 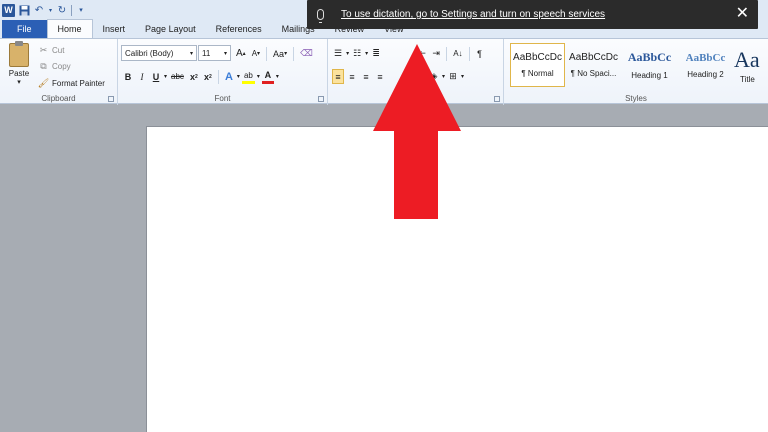 What do you see at coordinates (208, 76) in the screenshot?
I see `superscript-button: x2` at bounding box center [208, 76].